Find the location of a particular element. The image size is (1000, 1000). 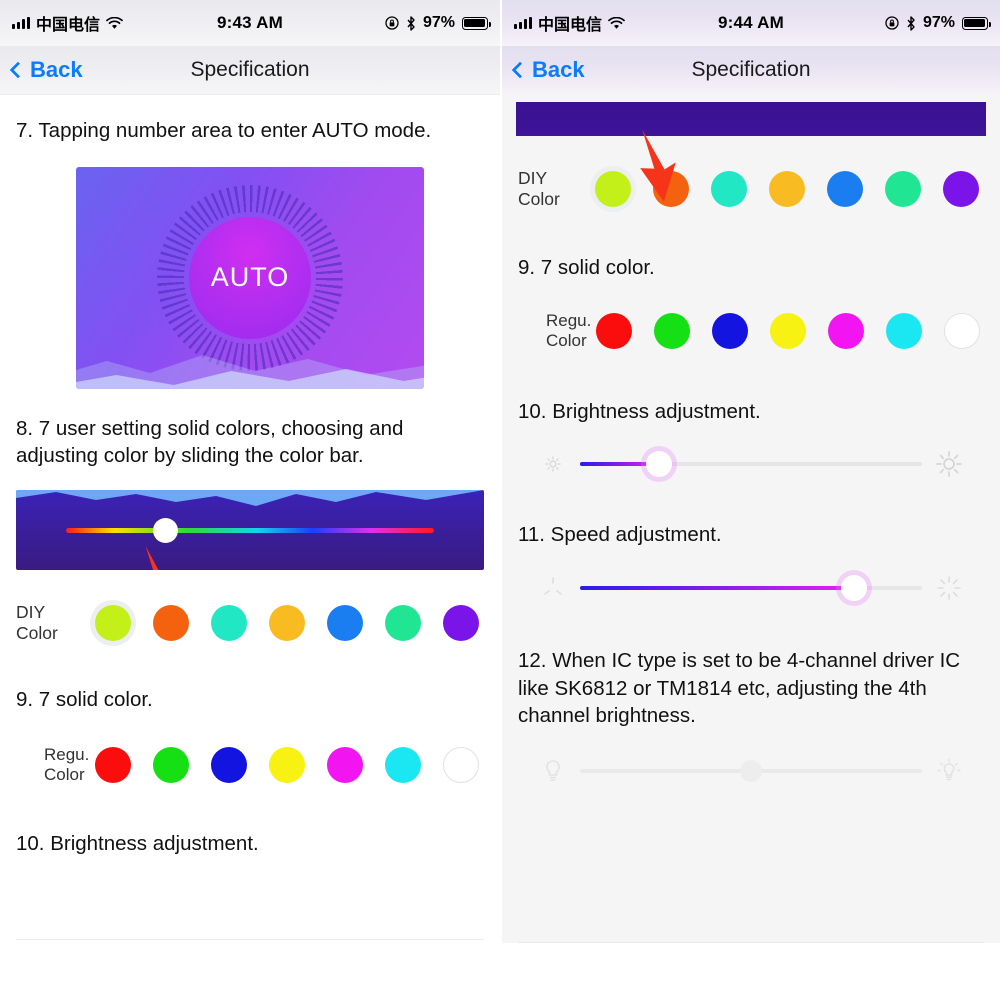

red-arrow-annotation-right is located at coordinates (658, 165).